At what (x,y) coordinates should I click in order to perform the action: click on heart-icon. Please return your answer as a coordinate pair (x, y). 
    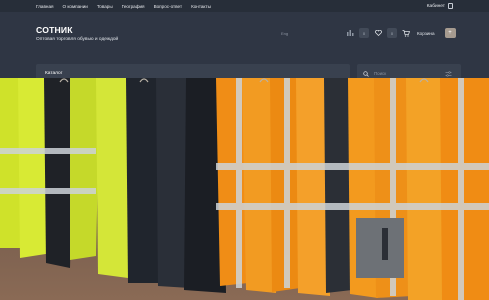
    Looking at the image, I should click on (378, 33).